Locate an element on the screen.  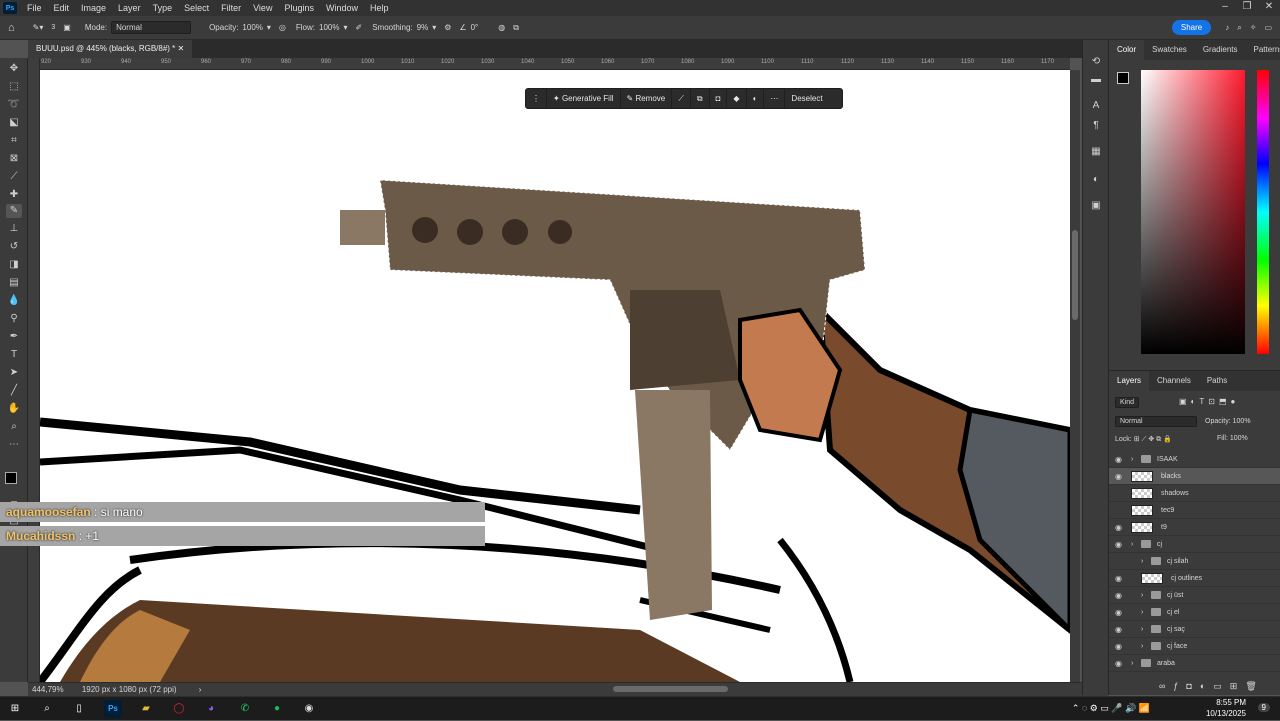
kind-filter: Kind is located at coordinates (1143, 403).